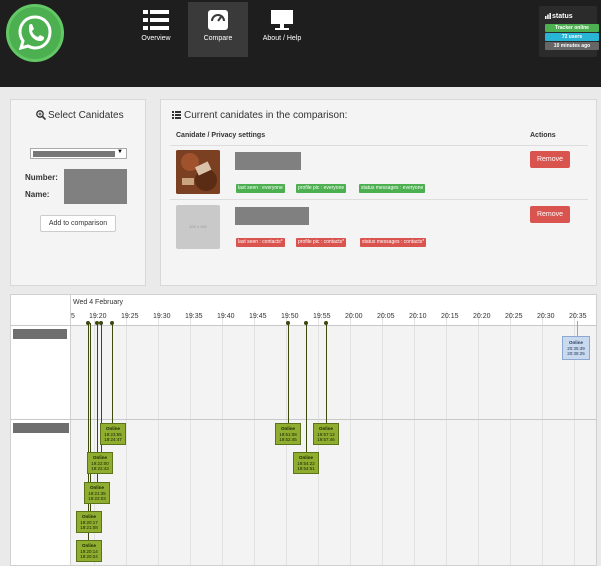 The width and height of the screenshot is (601, 566). I want to click on search-plus-icon, so click(41, 115).